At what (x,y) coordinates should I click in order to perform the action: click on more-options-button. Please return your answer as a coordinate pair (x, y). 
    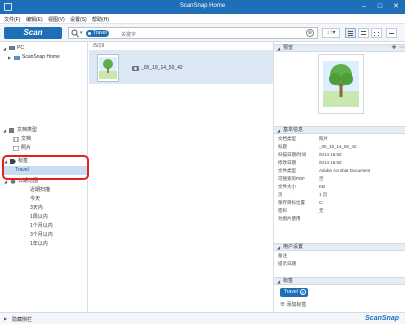
    Looking at the image, I should click on (391, 33).